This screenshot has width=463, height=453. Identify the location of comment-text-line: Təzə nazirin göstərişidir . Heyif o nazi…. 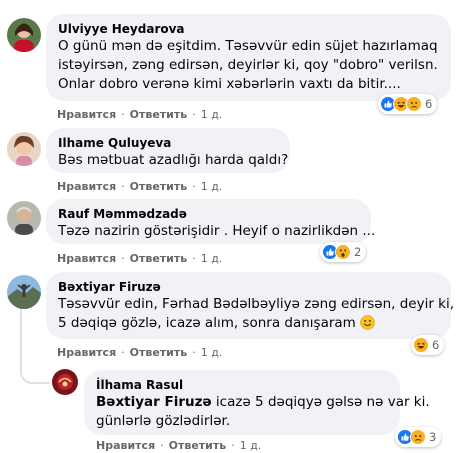
(217, 231).